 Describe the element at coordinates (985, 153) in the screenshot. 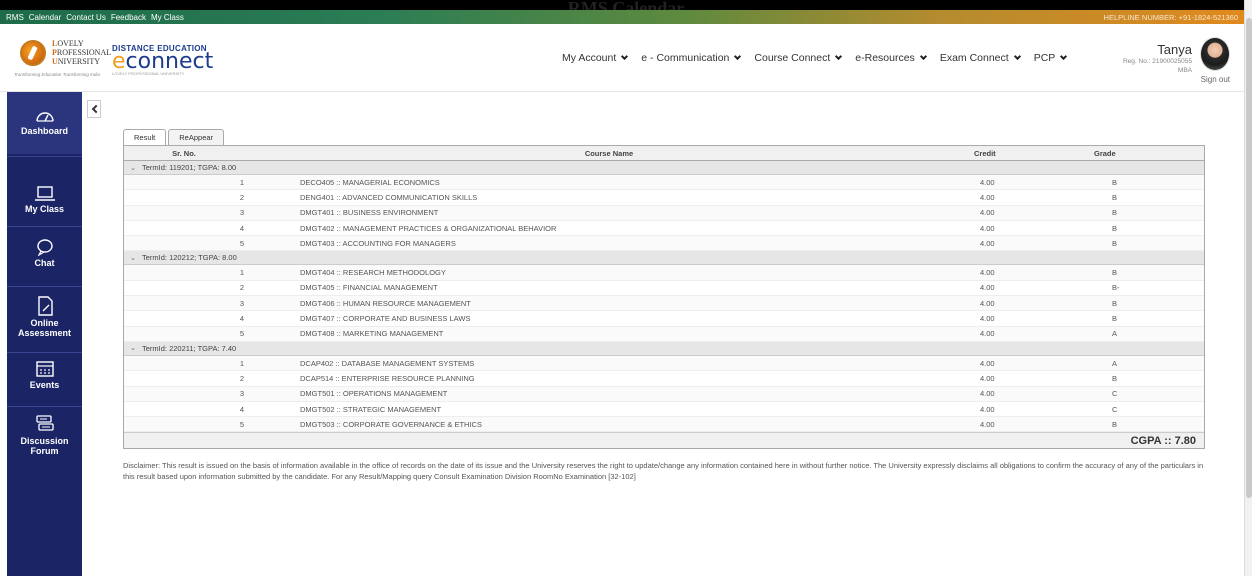

I see `header-credit: Credit` at that location.